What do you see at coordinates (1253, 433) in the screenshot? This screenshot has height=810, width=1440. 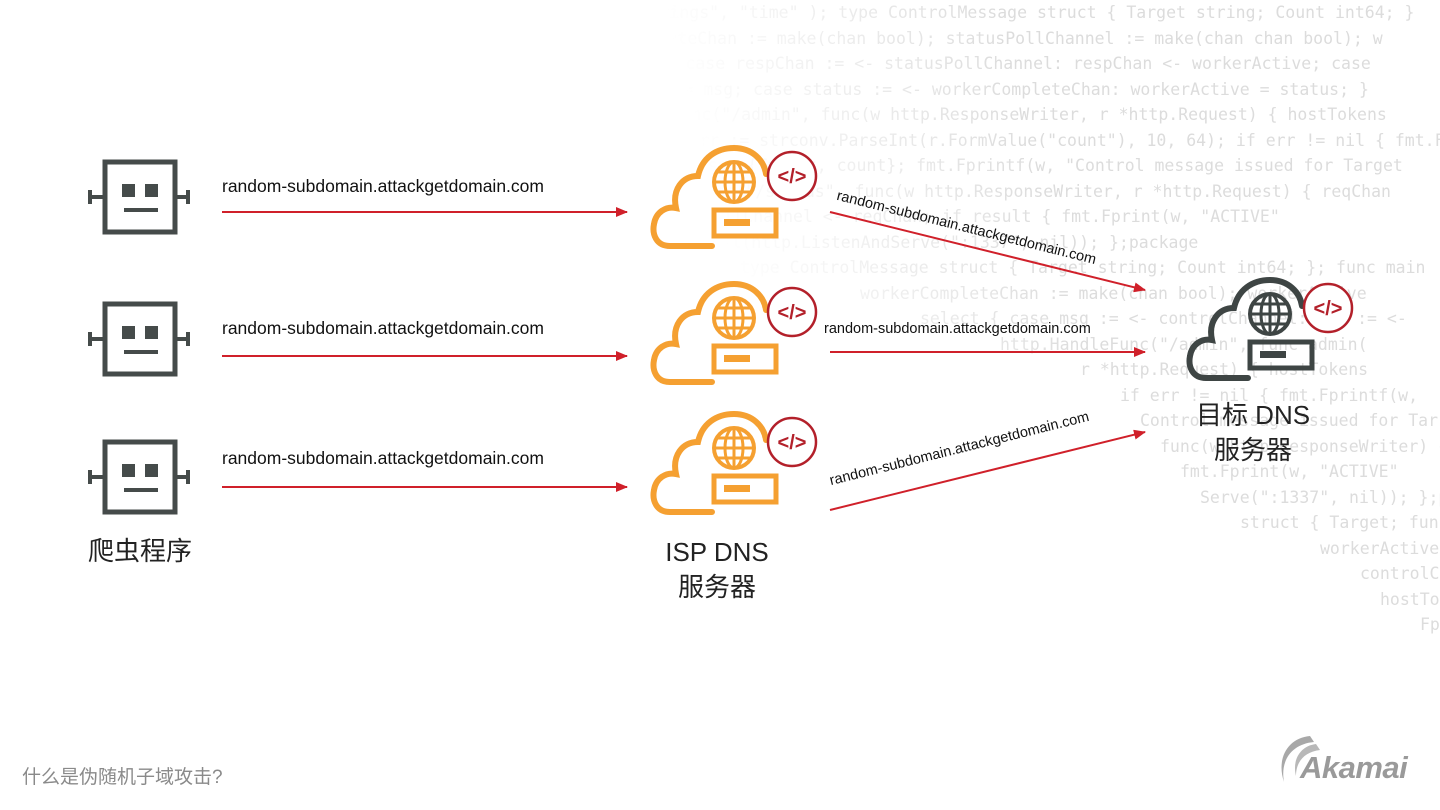 I see `target-dns-caption: 目标 DNS 服务器` at bounding box center [1253, 433].